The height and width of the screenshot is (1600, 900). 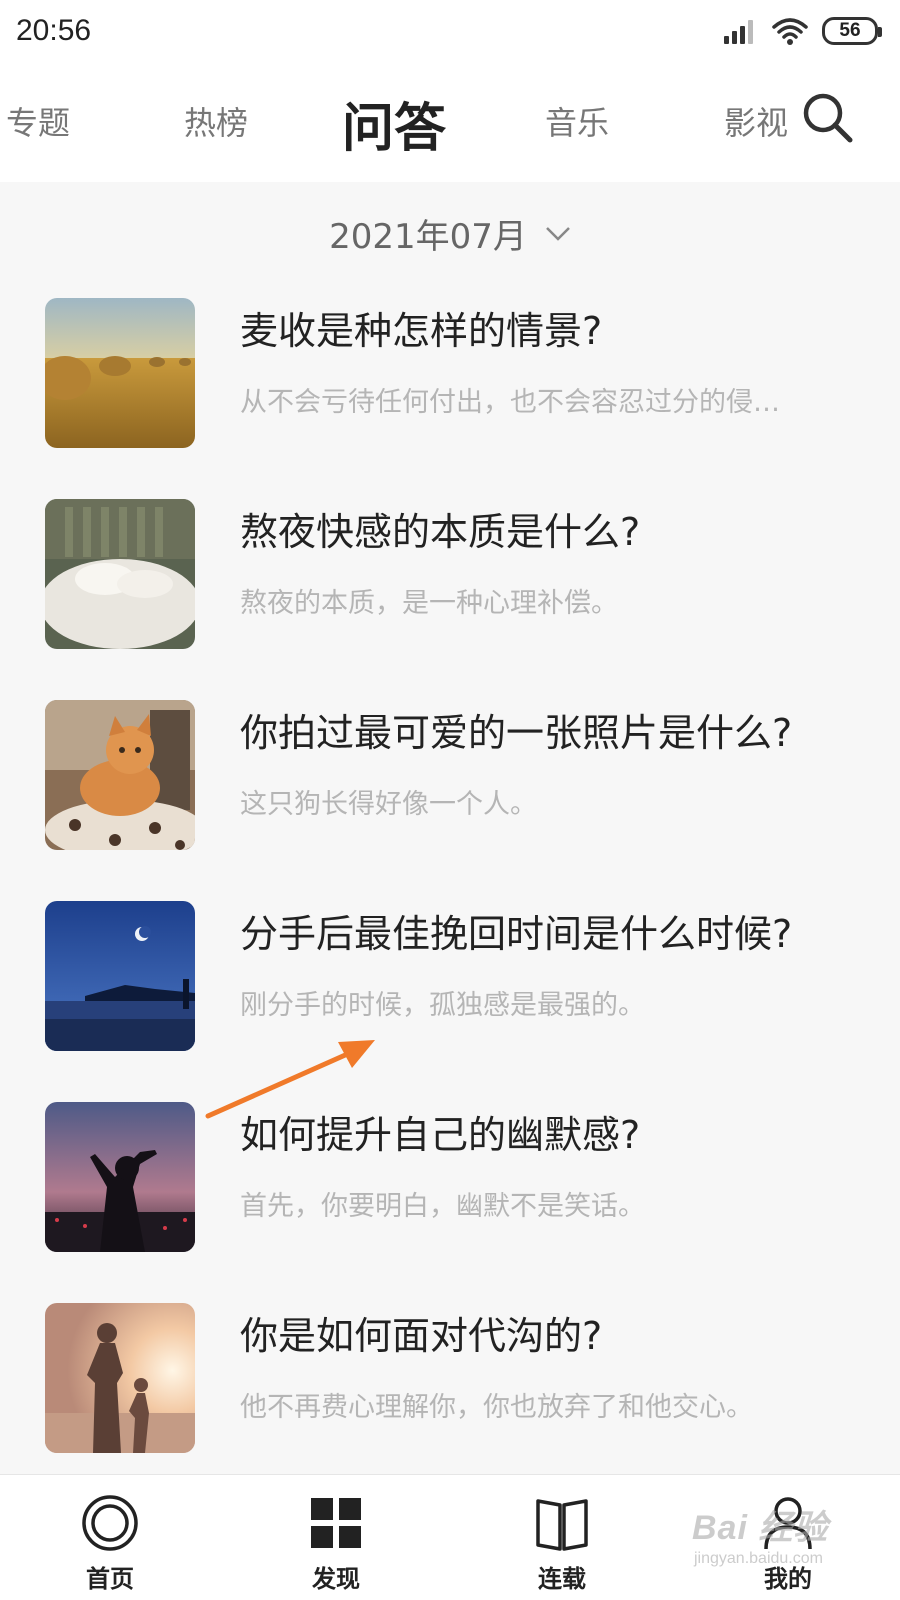 I want to click on person-icon, so click(x=788, y=1523).